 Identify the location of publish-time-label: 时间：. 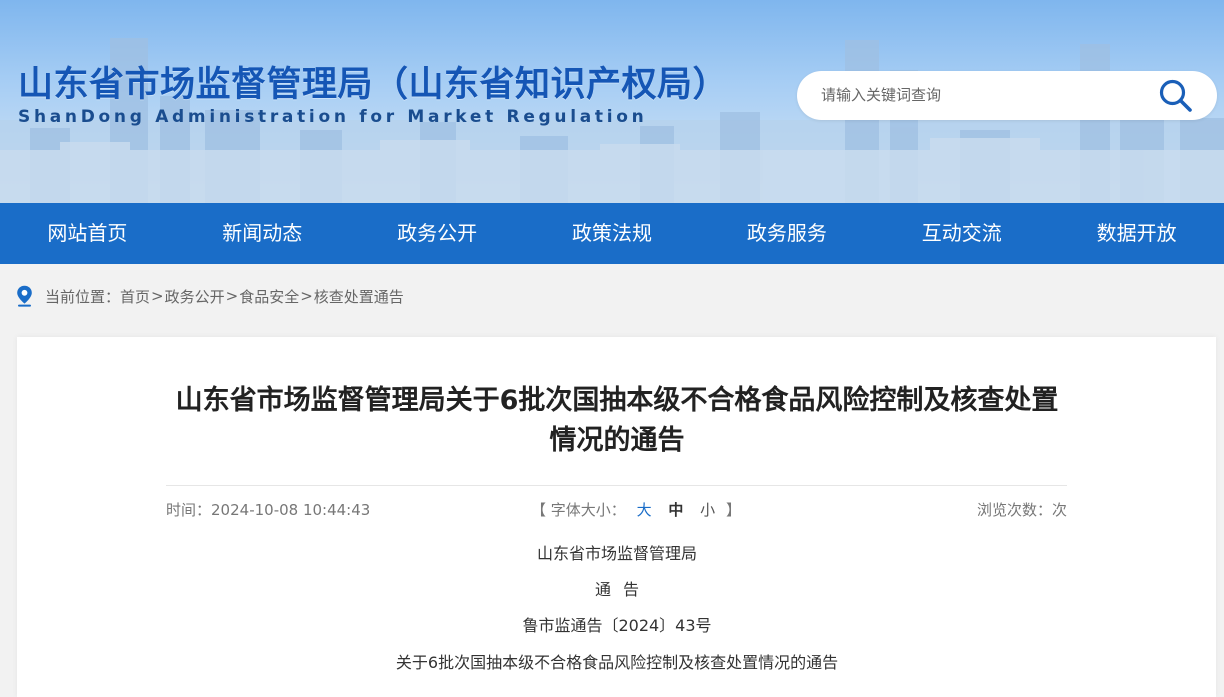
(189, 510).